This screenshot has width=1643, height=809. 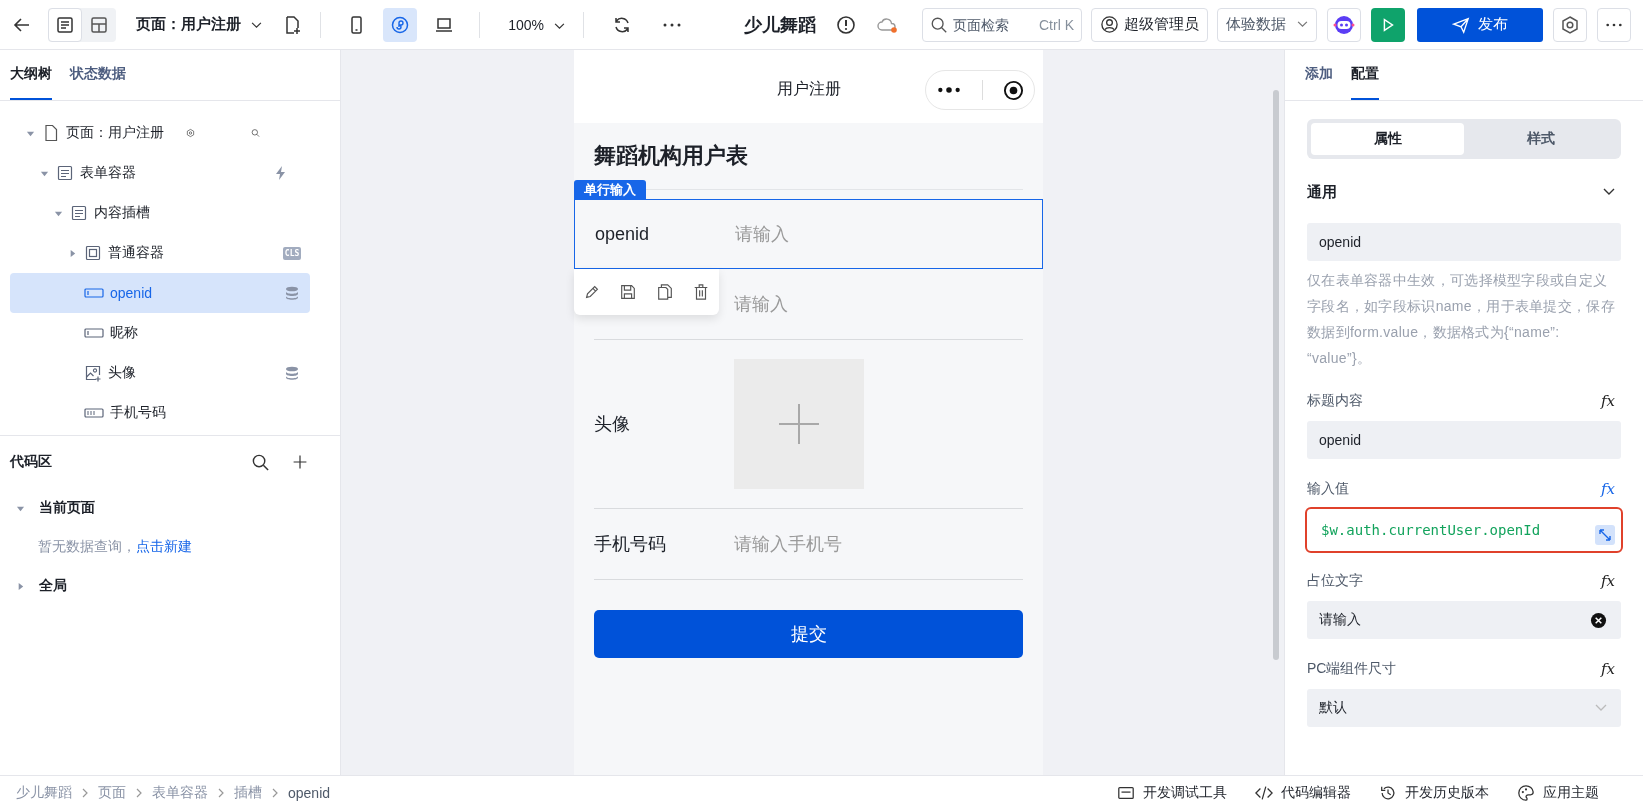 What do you see at coordinates (1365, 75) in the screenshot?
I see `panel-tab: 配置` at bounding box center [1365, 75].